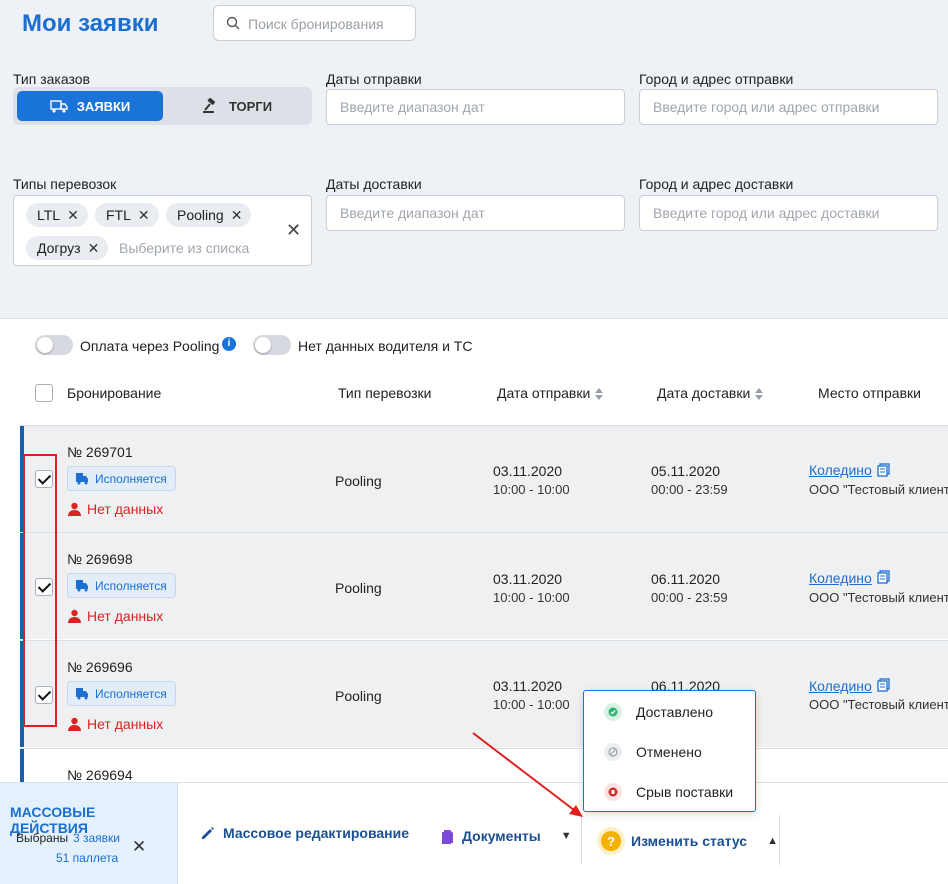 This screenshot has width=948, height=884. Describe the element at coordinates (42, 838) in the screenshot. I see `selected-label: Выбраны` at that location.